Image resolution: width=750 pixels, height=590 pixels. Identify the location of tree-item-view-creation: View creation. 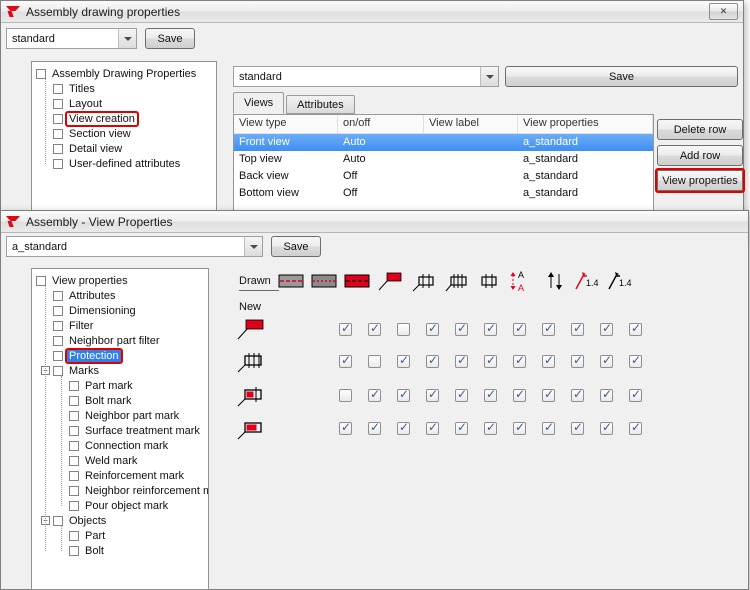
(126, 118).